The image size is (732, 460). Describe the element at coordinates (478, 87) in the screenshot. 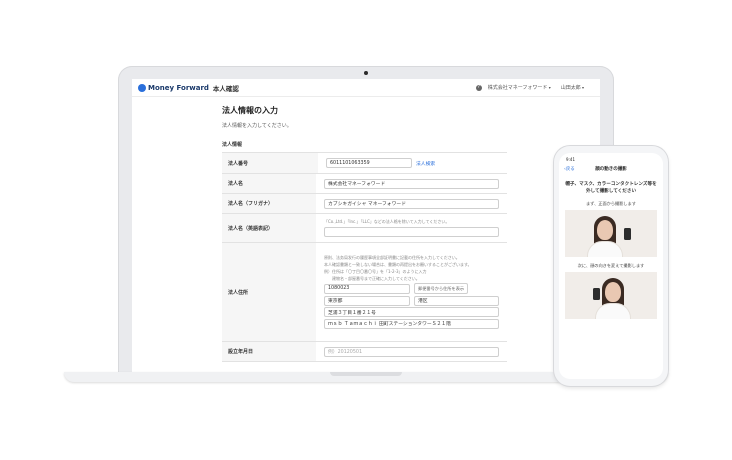

I see `help-icon: ?` at that location.